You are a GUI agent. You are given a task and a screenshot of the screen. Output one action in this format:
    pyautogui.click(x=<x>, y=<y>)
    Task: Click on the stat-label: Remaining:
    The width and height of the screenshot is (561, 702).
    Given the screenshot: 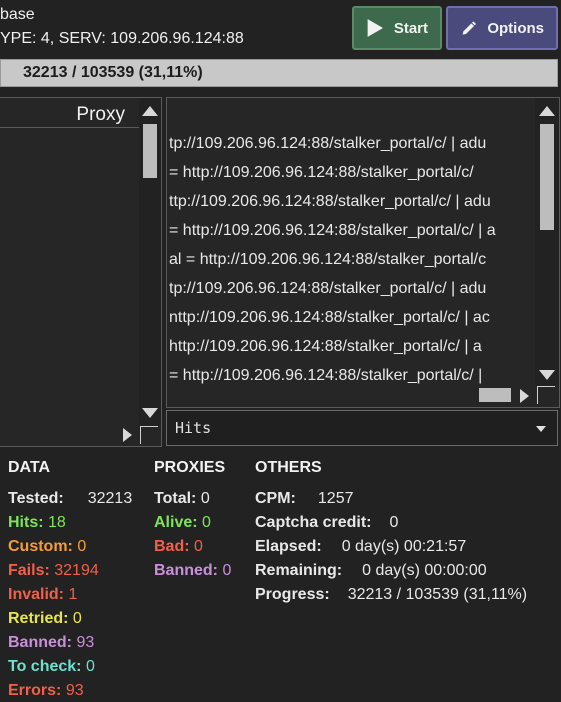 What is the action you would take?
    pyautogui.click(x=299, y=570)
    